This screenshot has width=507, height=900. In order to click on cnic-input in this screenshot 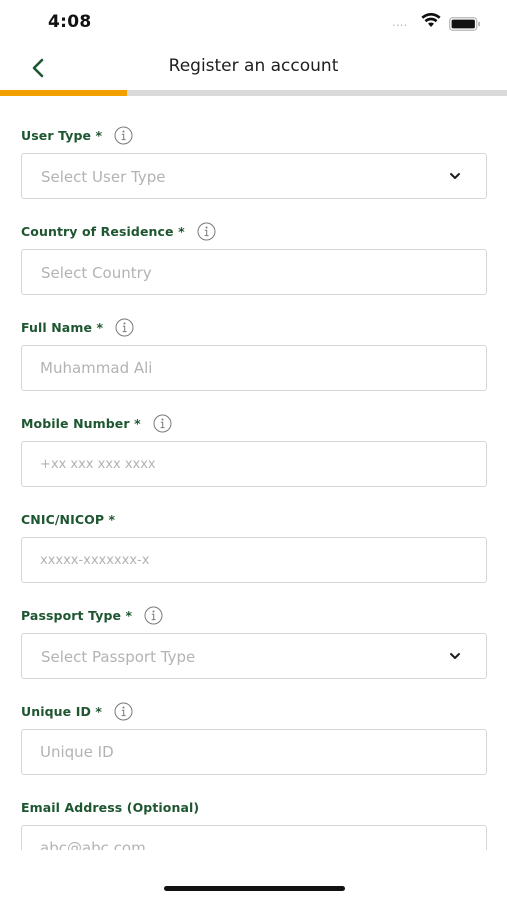, I will do `click(254, 560)`.